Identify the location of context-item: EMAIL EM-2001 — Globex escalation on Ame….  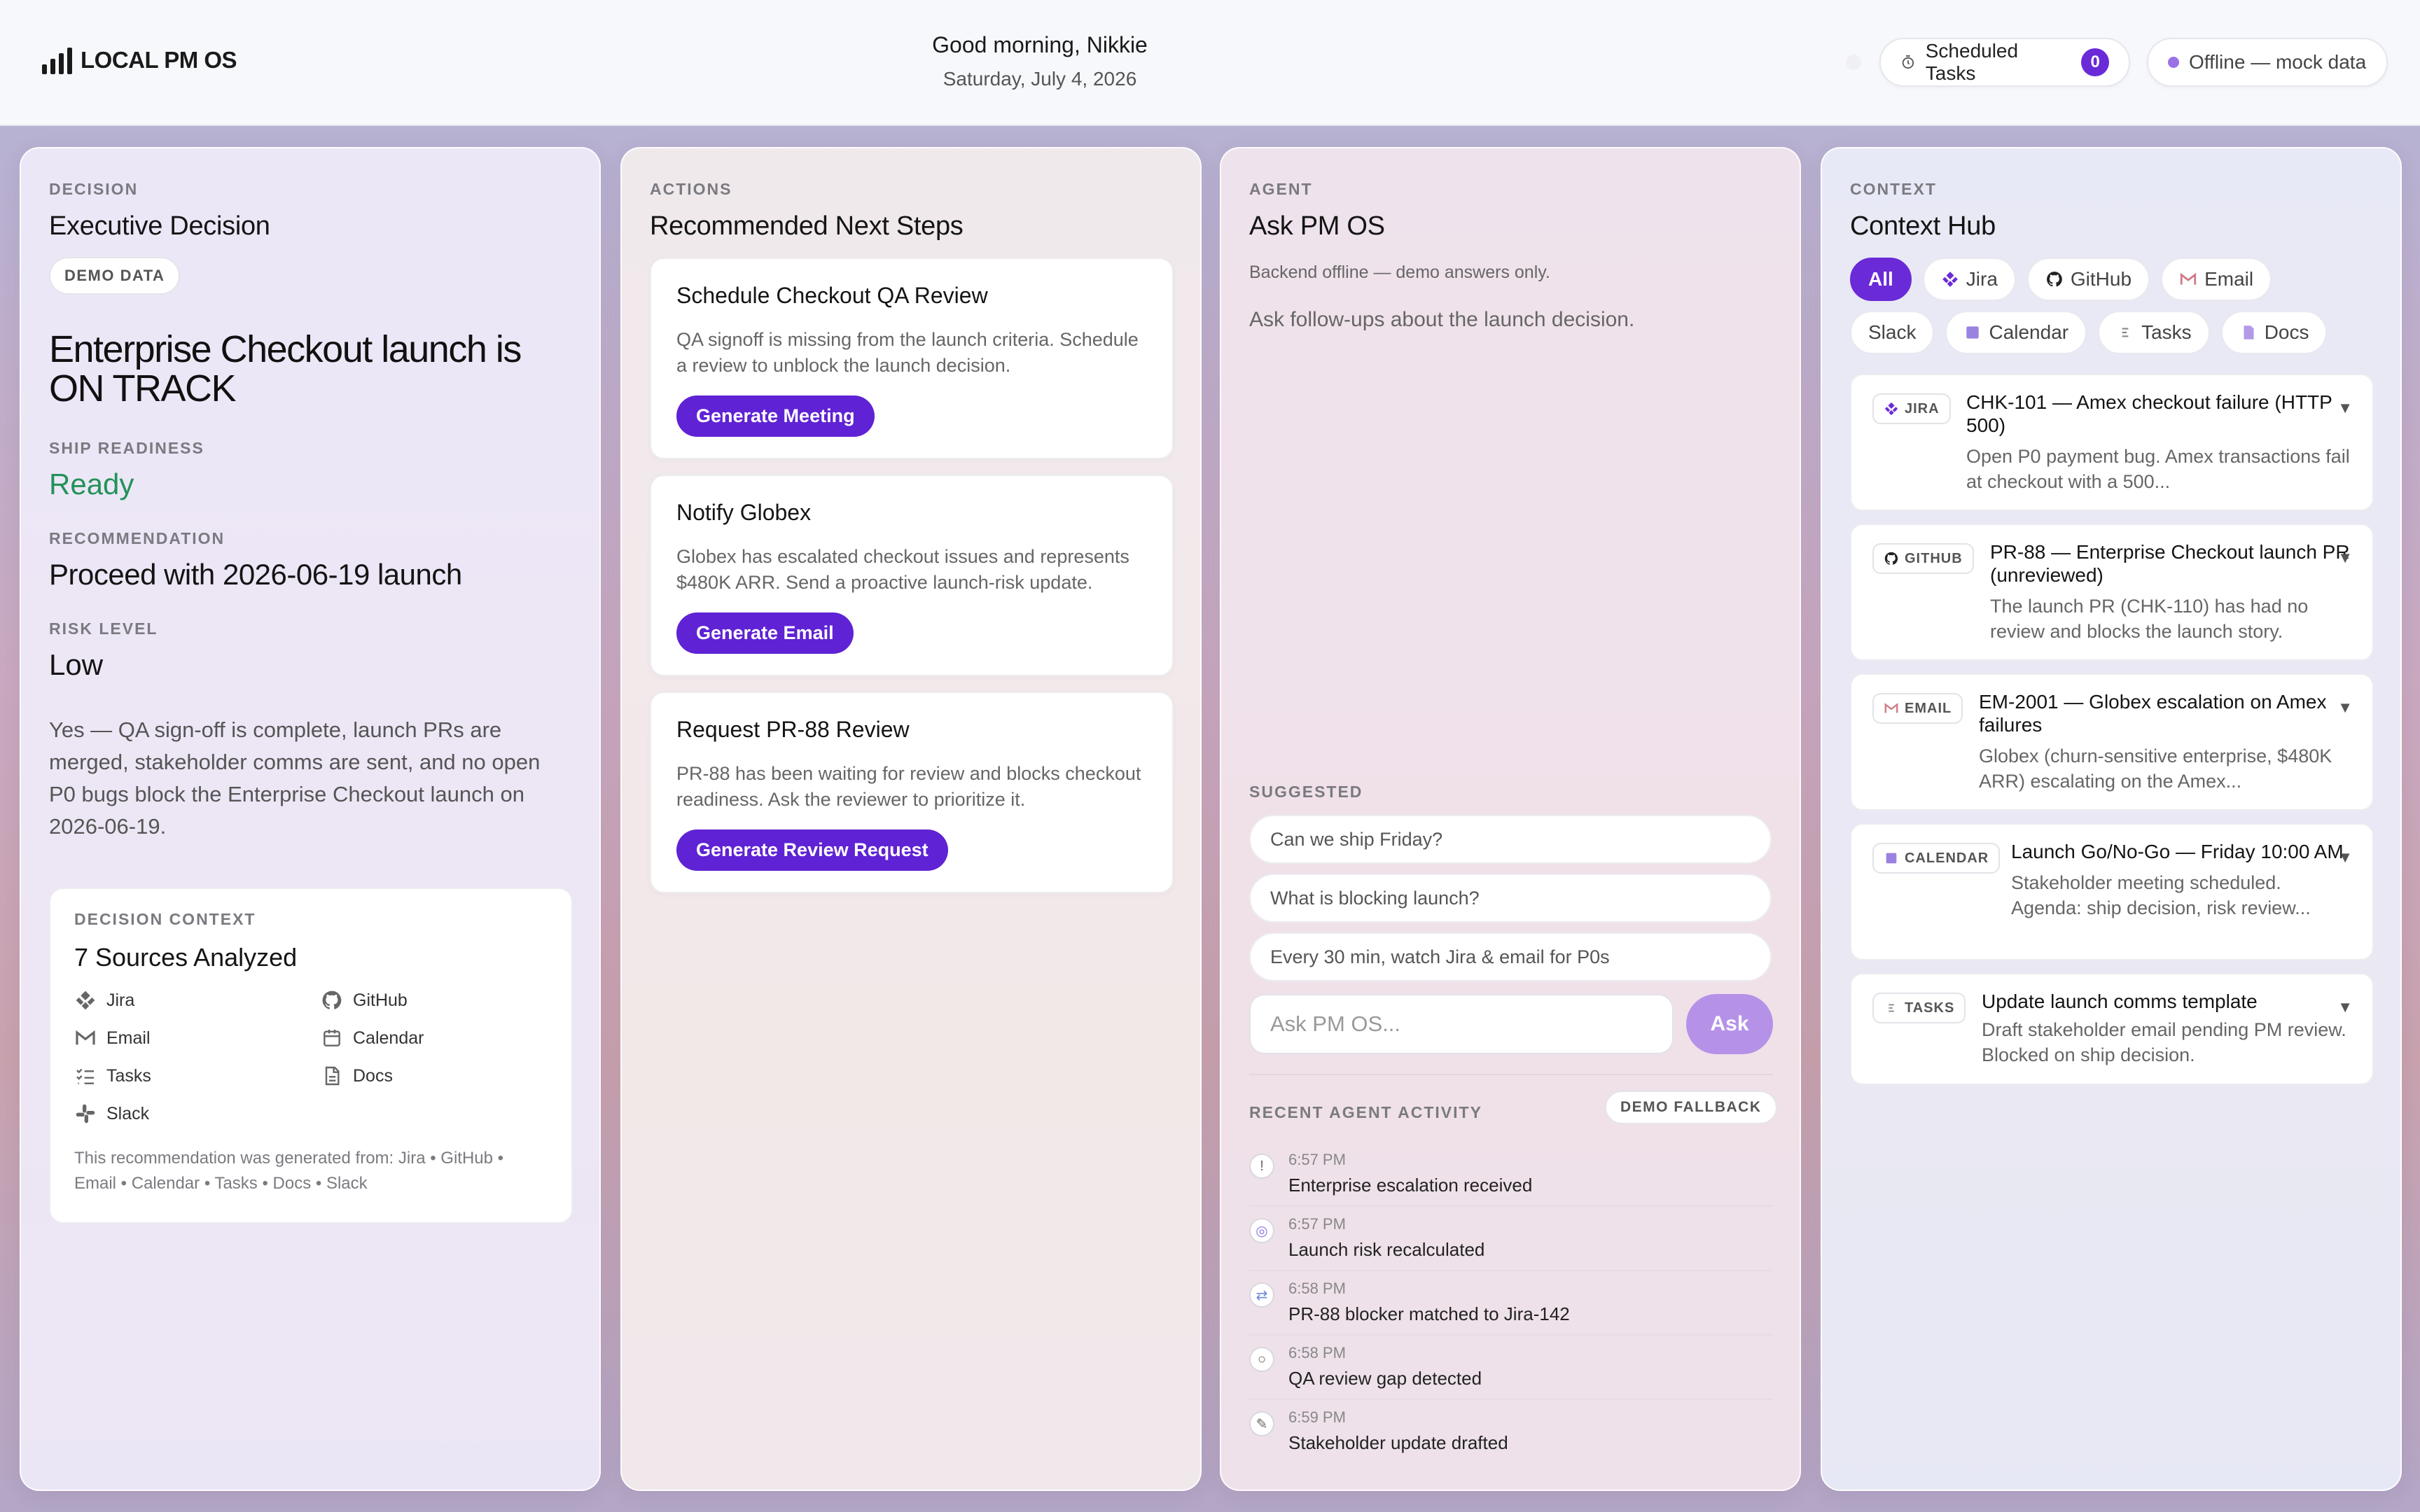
(2112, 742).